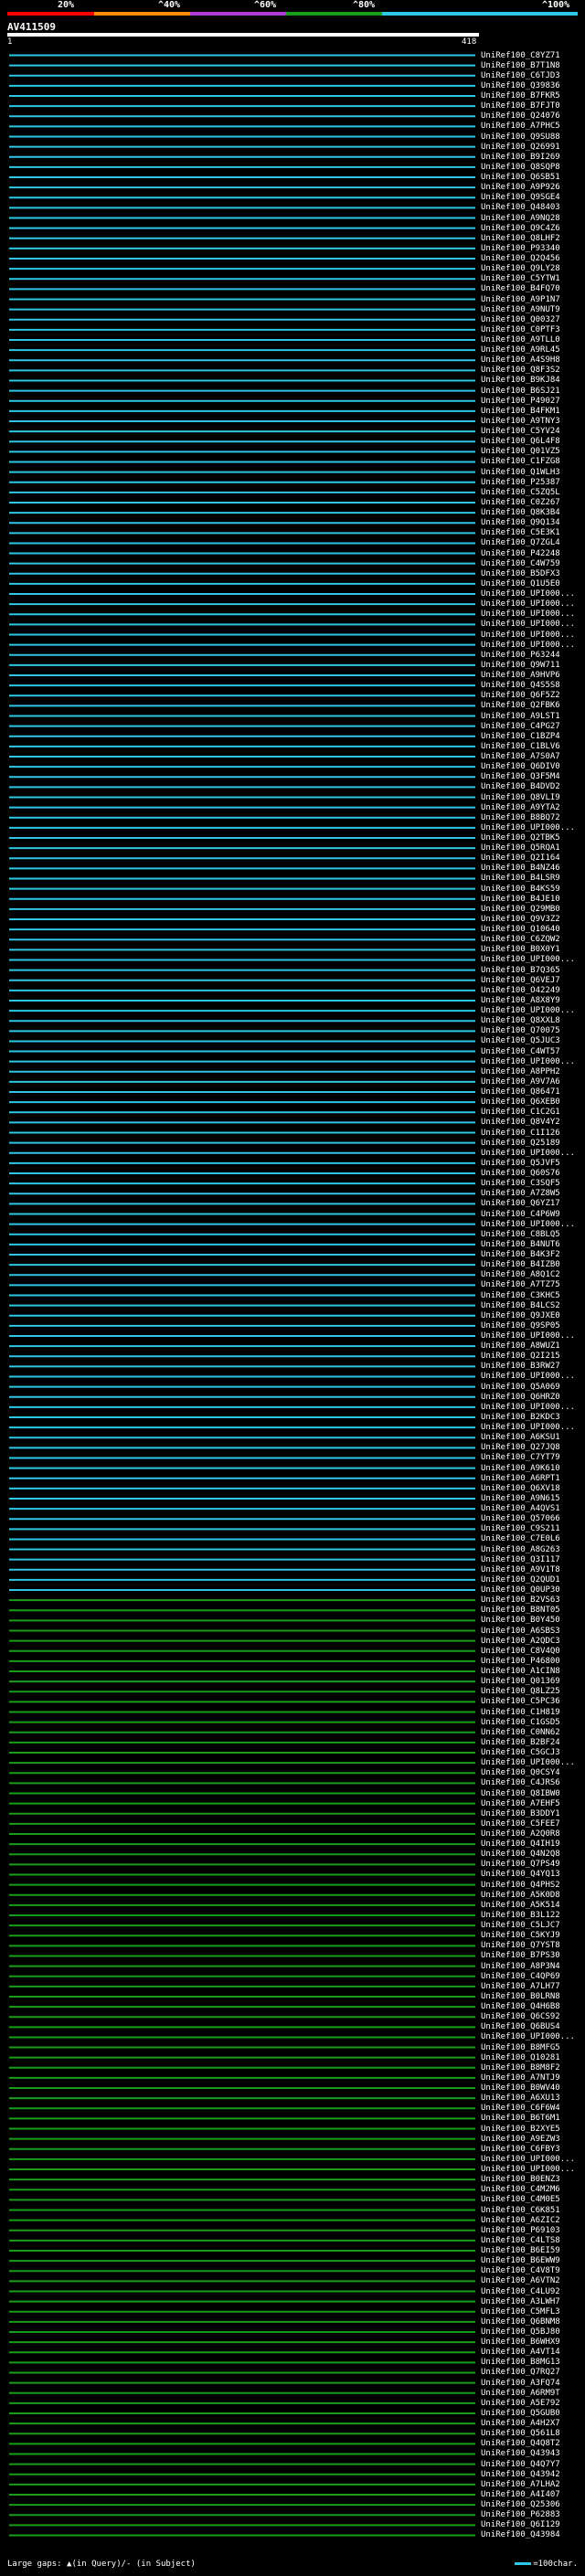 The width and height of the screenshot is (585, 2576). Describe the element at coordinates (520, 2362) in the screenshot. I see `hit-label: UniRef100_B8MG13` at that location.